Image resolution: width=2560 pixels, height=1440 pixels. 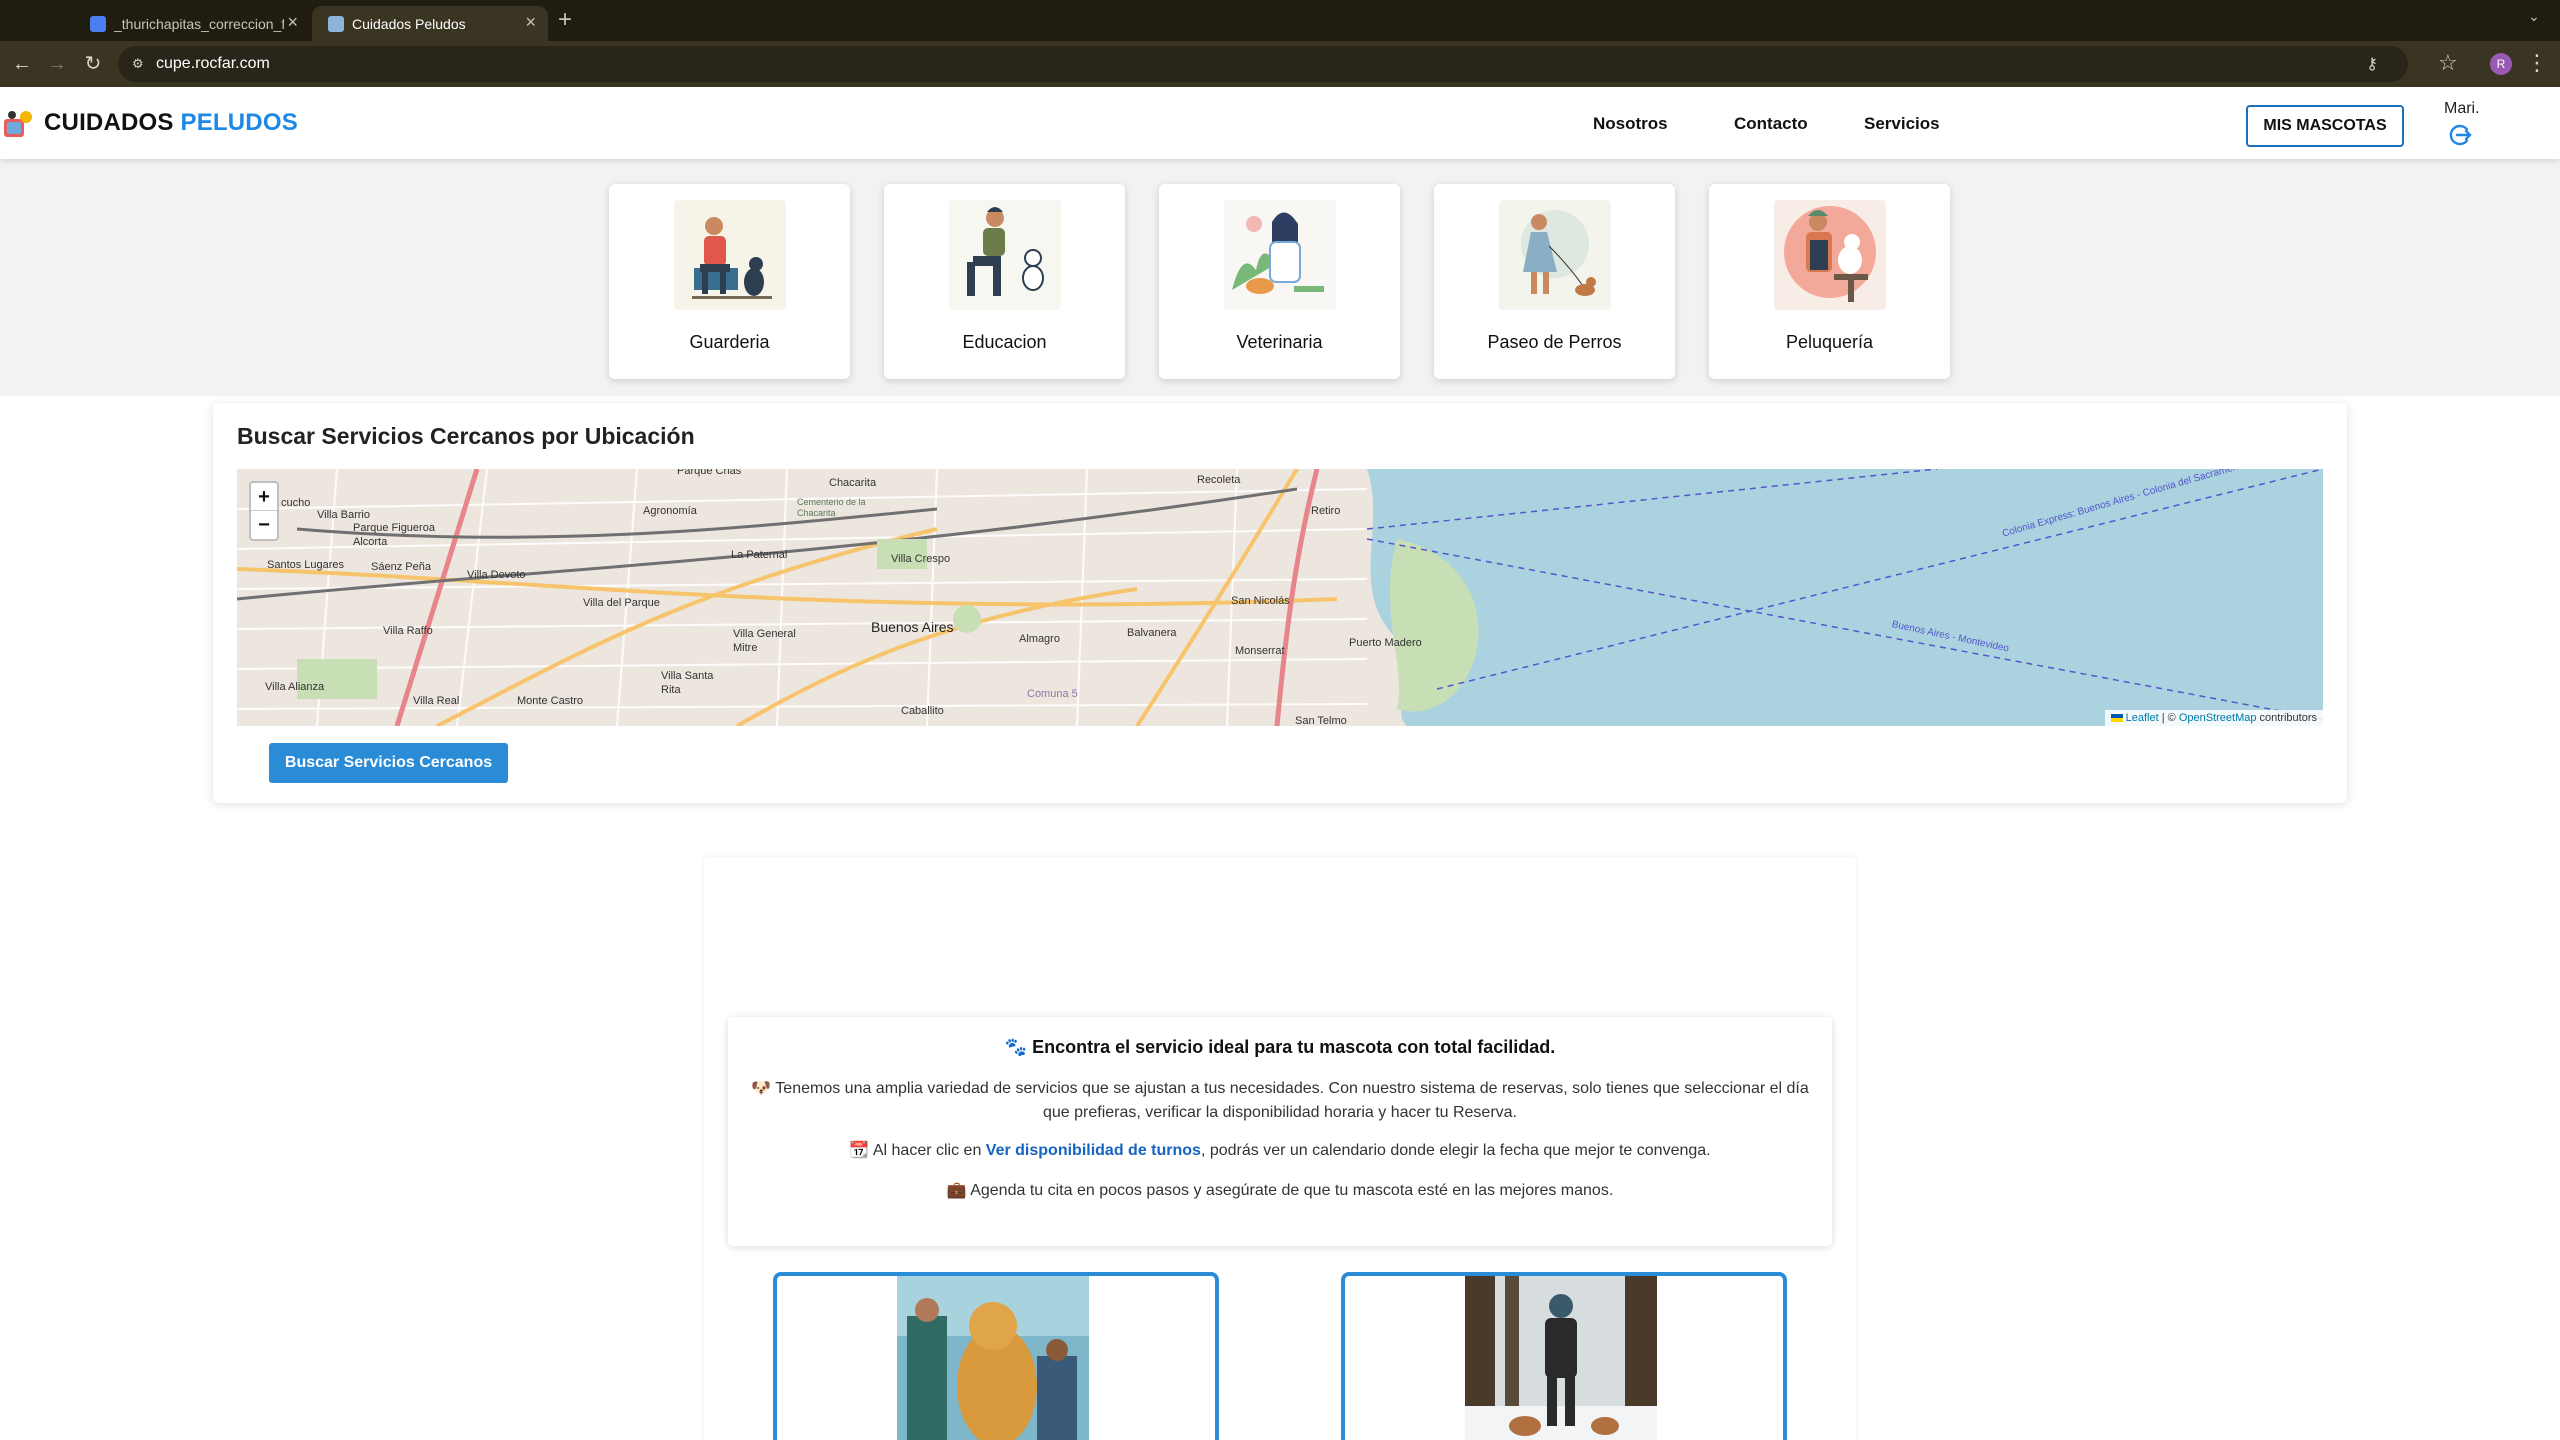 I want to click on map-label: Sáenz Peña, so click(x=401, y=567).